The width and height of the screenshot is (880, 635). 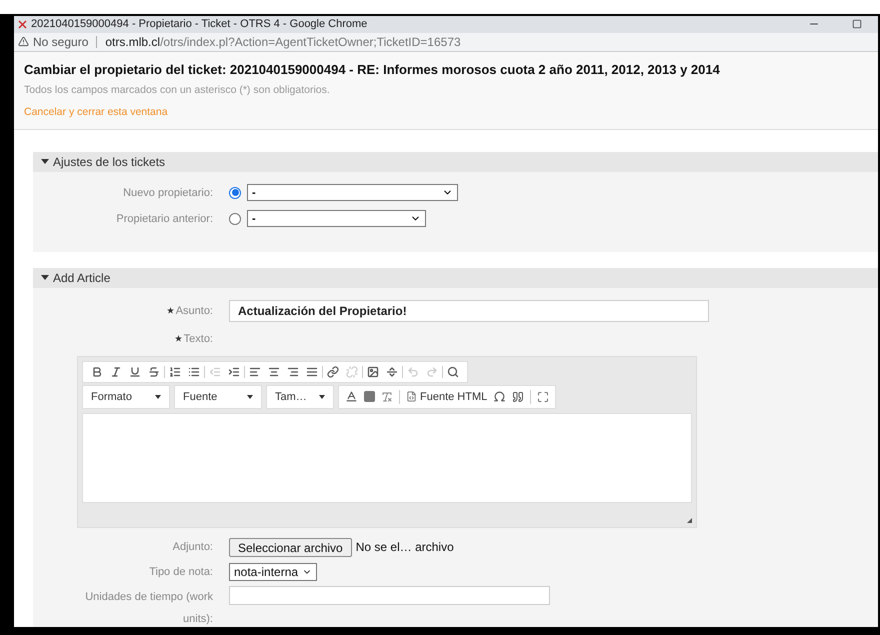 What do you see at coordinates (198, 339) in the screenshot?
I see `field-label: Texto:` at bounding box center [198, 339].